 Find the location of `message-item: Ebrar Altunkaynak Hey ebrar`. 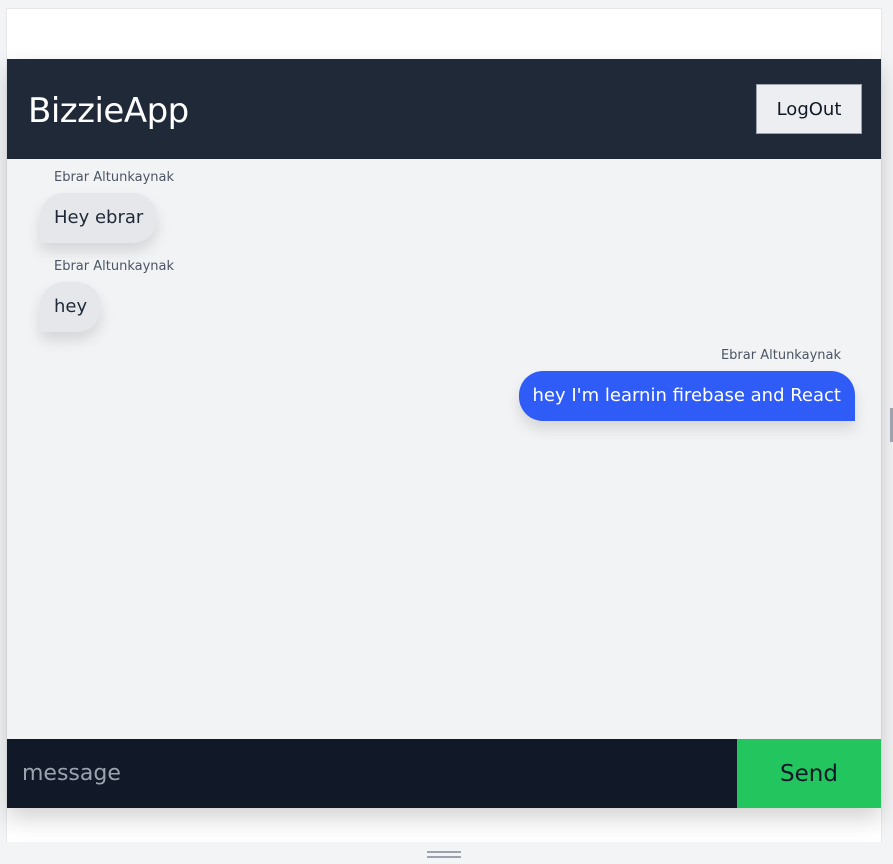

message-item: Ebrar Altunkaynak Hey ebrar is located at coordinates (107, 206).